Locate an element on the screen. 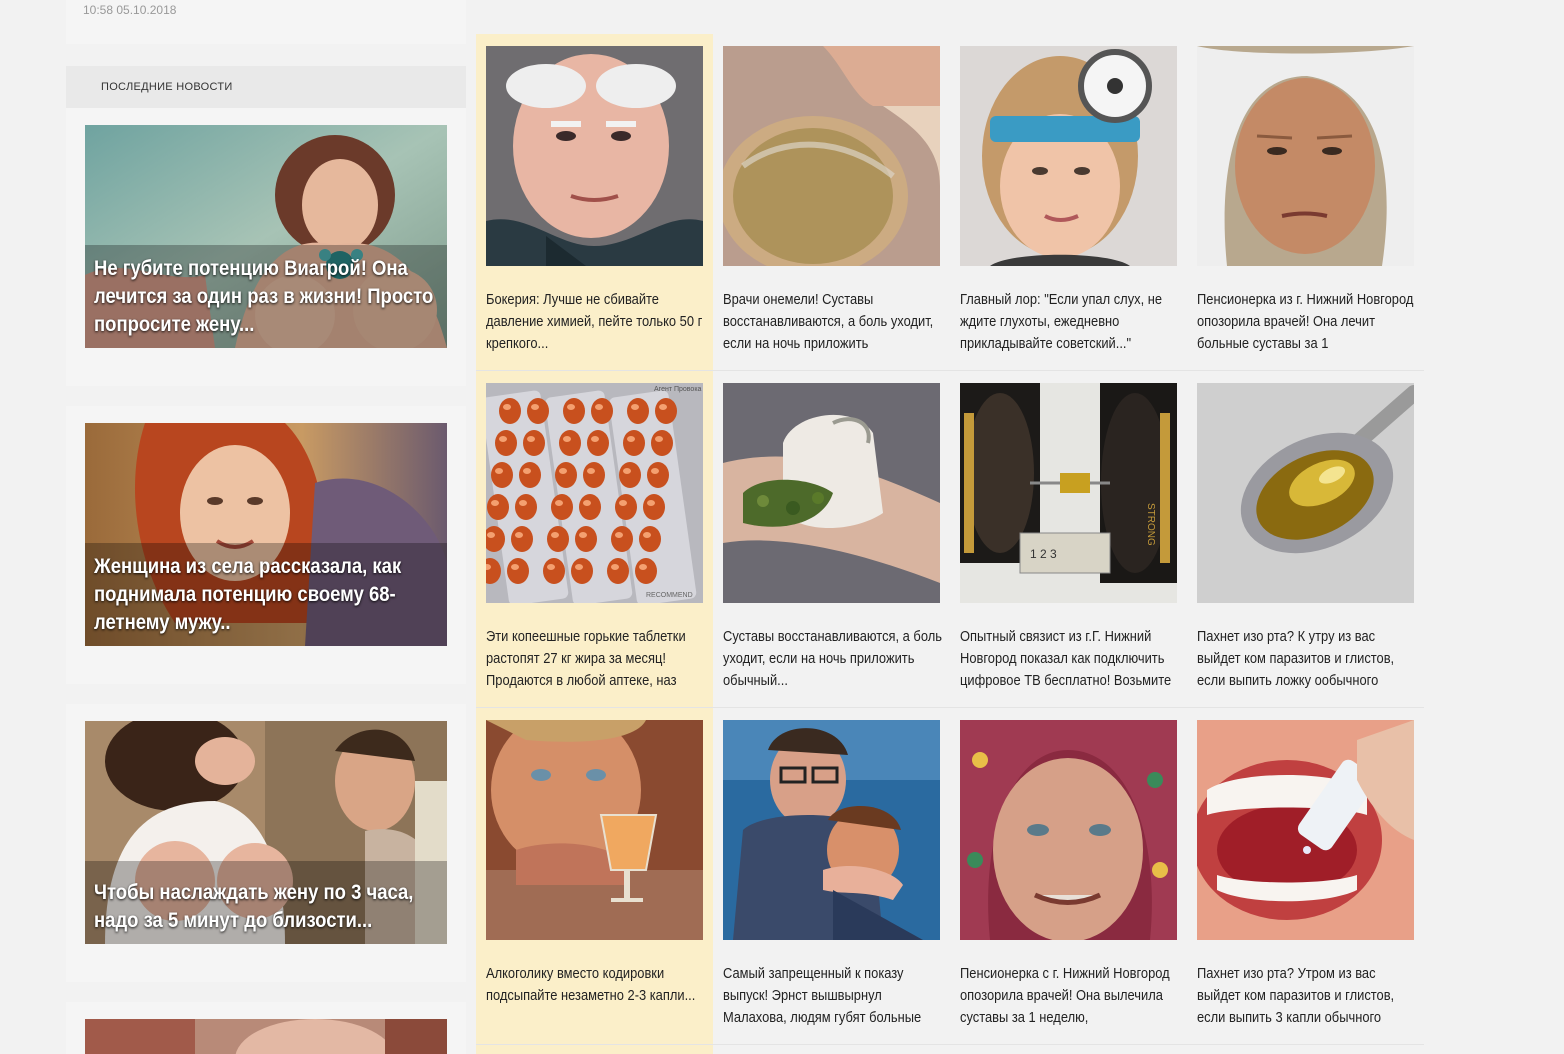 The image size is (1564, 1054). news-tile is located at coordinates (594, 1049).